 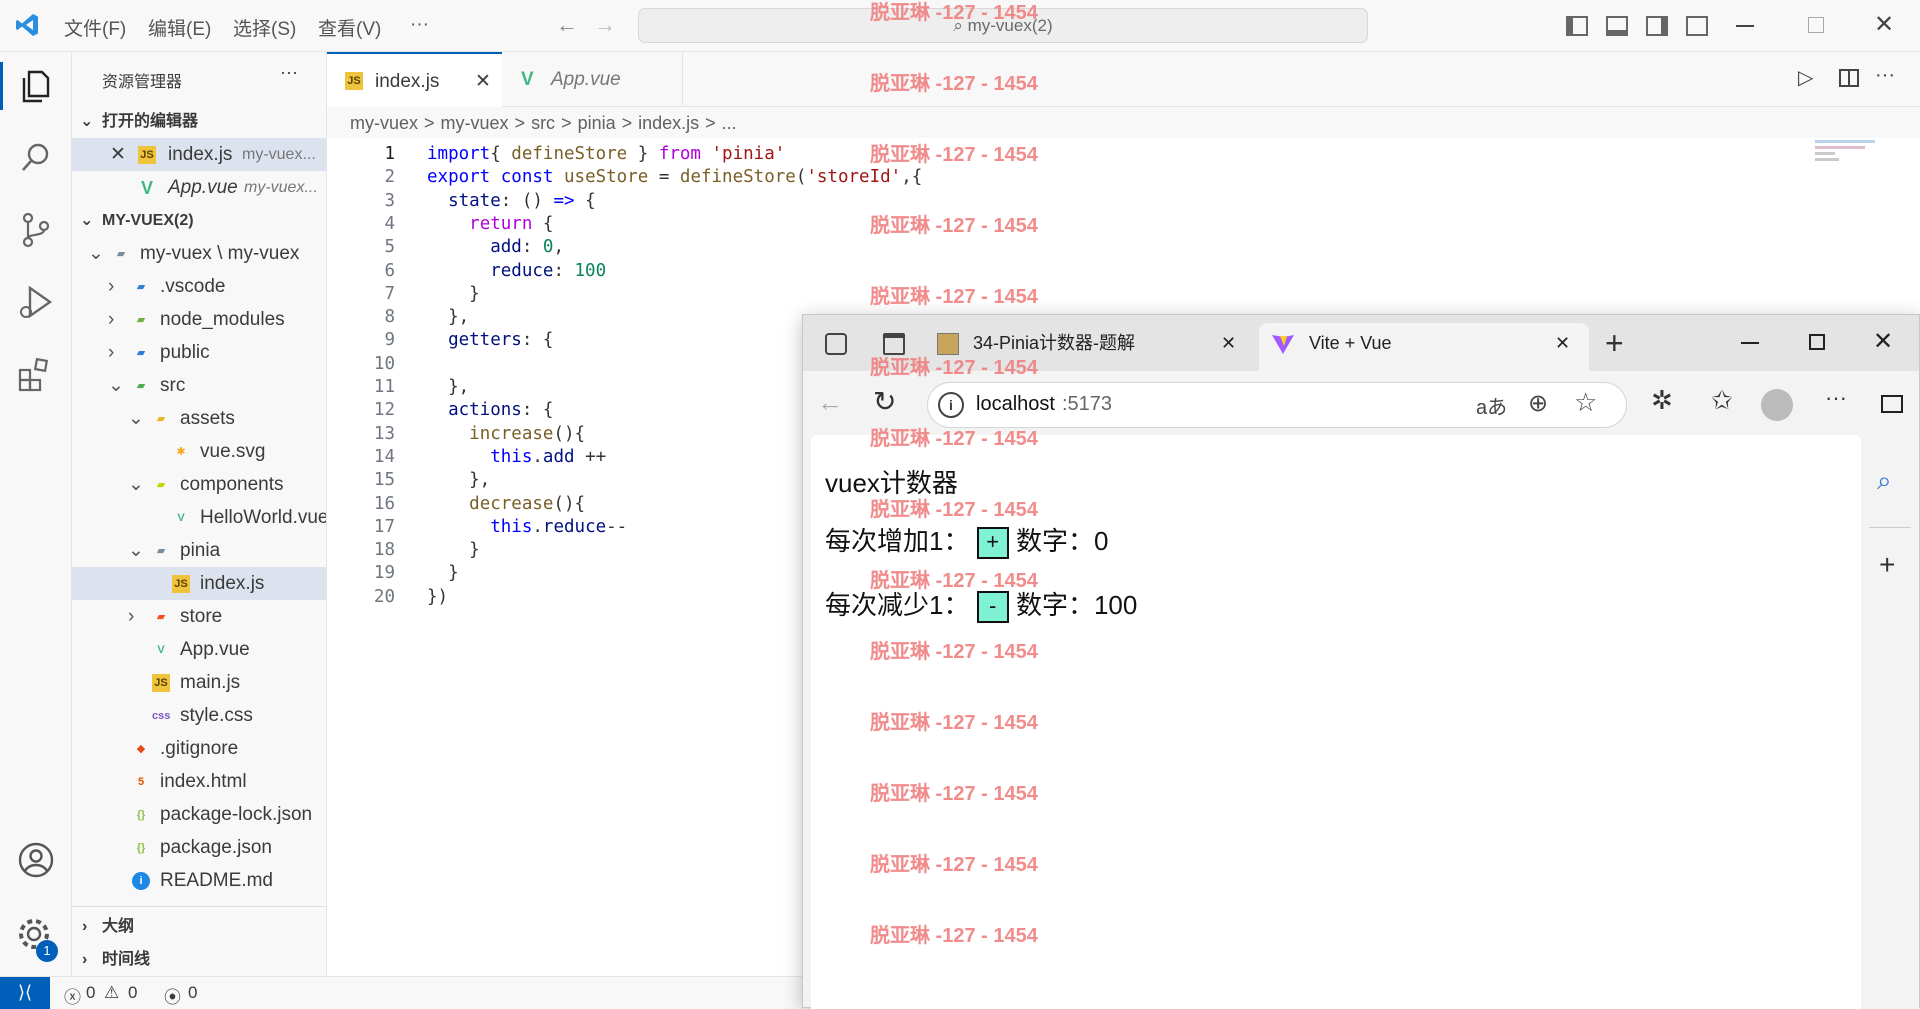 I want to click on tree-item: ⌄ ▰ assets, so click(x=199, y=418).